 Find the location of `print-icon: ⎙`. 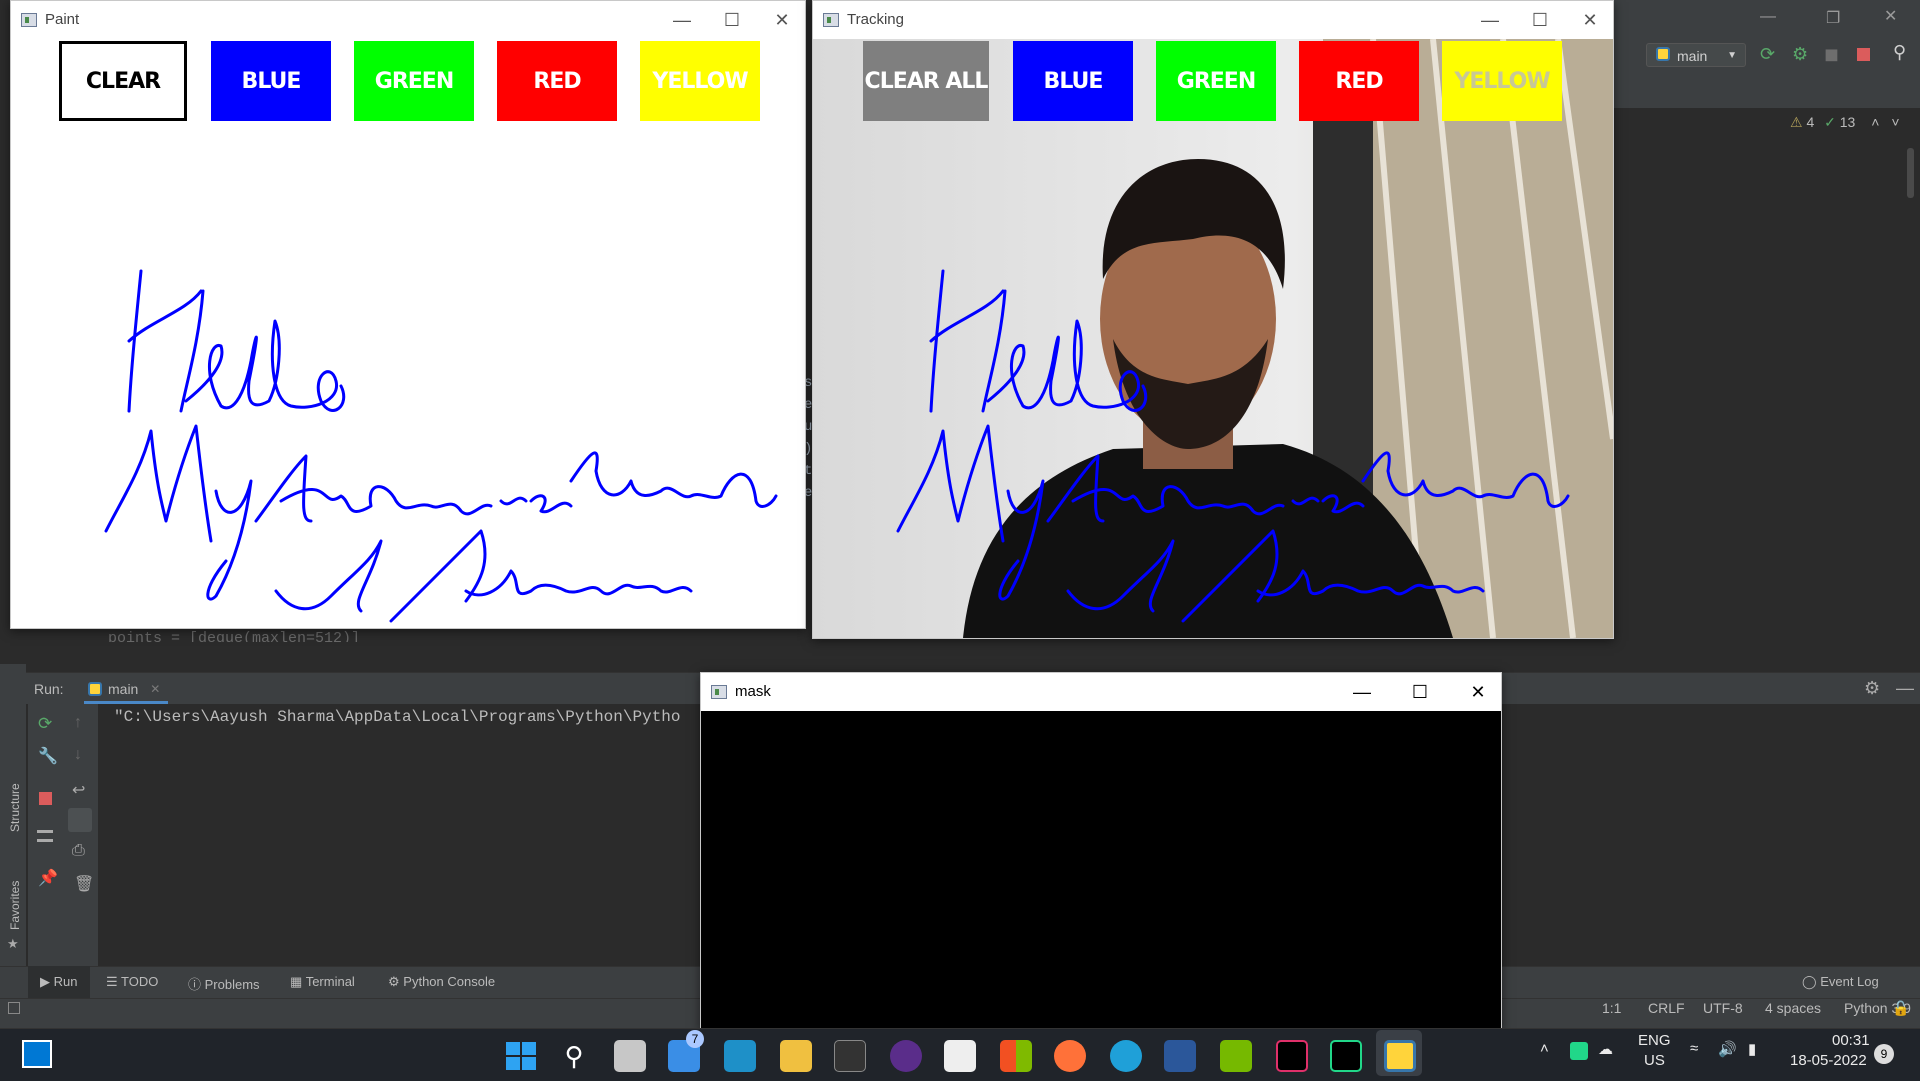

print-icon: ⎙ is located at coordinates (78, 851).